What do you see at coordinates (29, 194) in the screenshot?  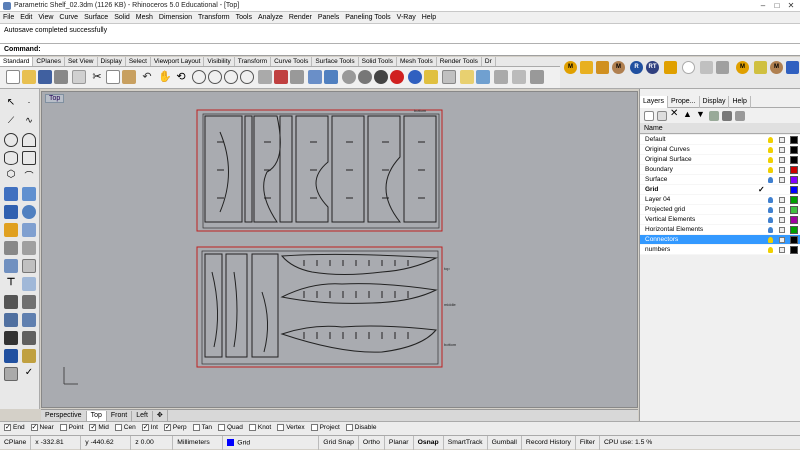 I see `loft-icon` at bounding box center [29, 194].